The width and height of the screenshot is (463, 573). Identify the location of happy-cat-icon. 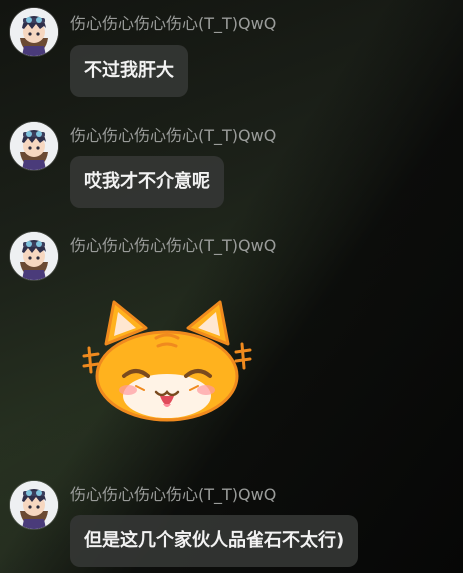
(167, 361).